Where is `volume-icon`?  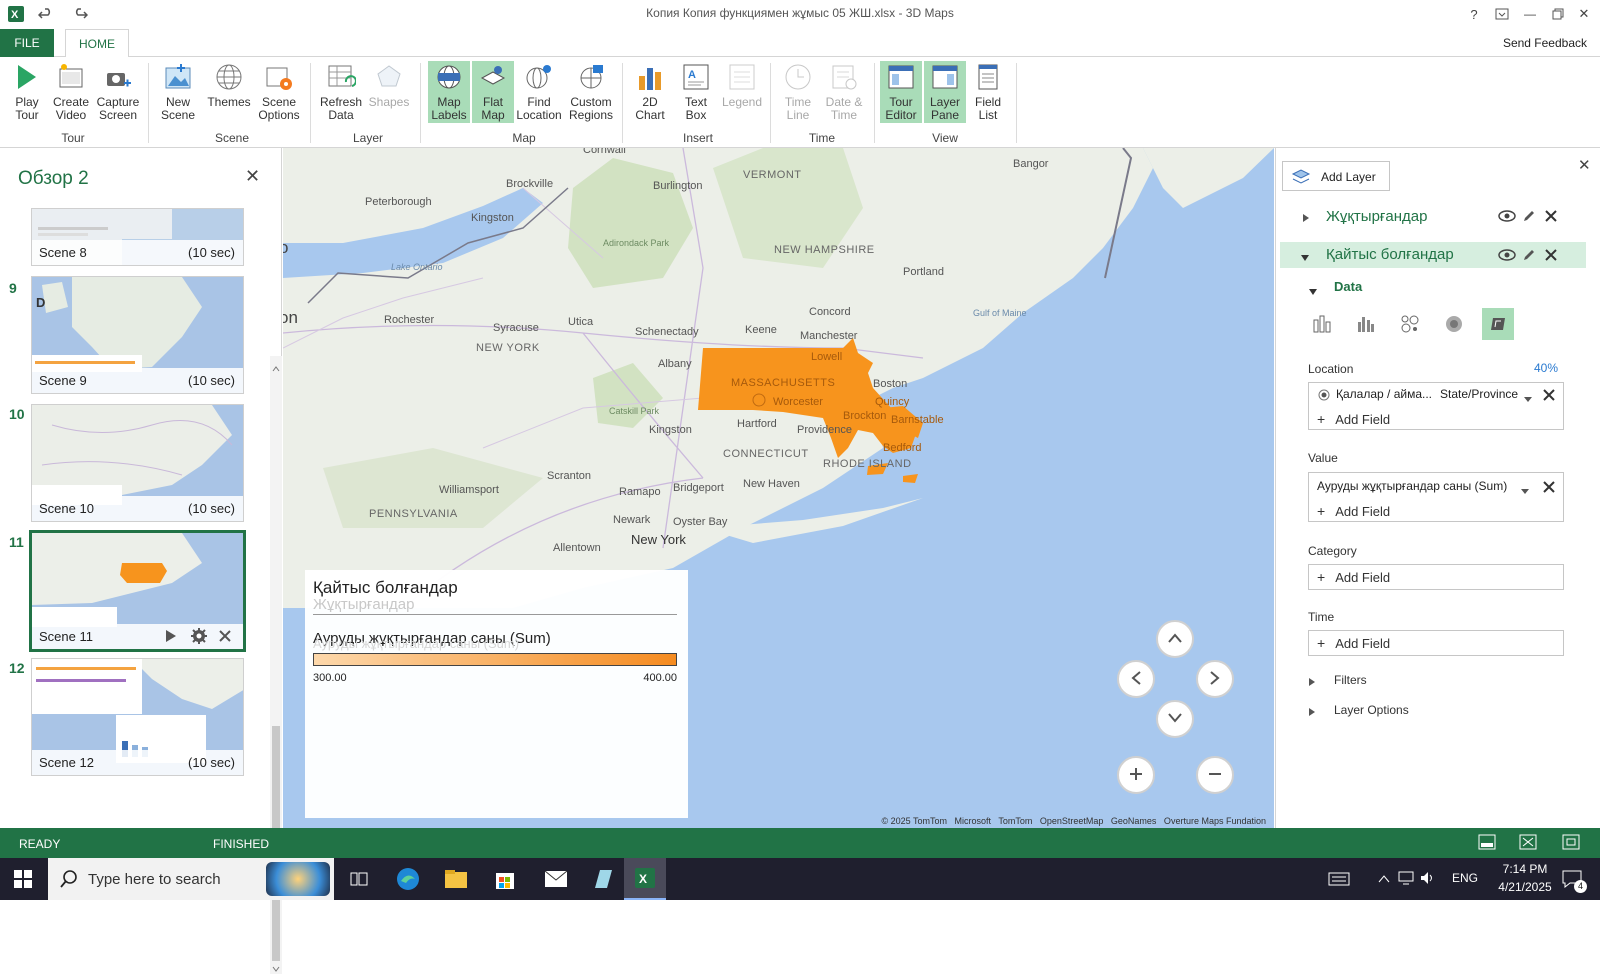 volume-icon is located at coordinates (1428, 879).